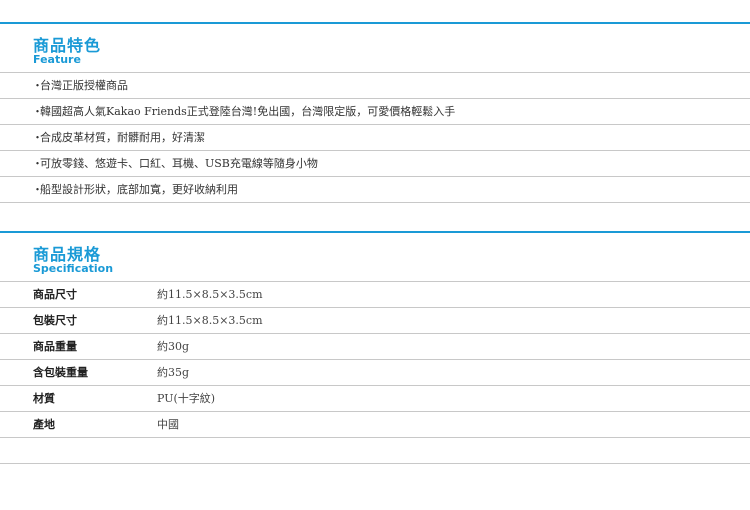 The width and height of the screenshot is (750, 510). Describe the element at coordinates (73, 268) in the screenshot. I see `spec-subtitle: Specification` at that location.